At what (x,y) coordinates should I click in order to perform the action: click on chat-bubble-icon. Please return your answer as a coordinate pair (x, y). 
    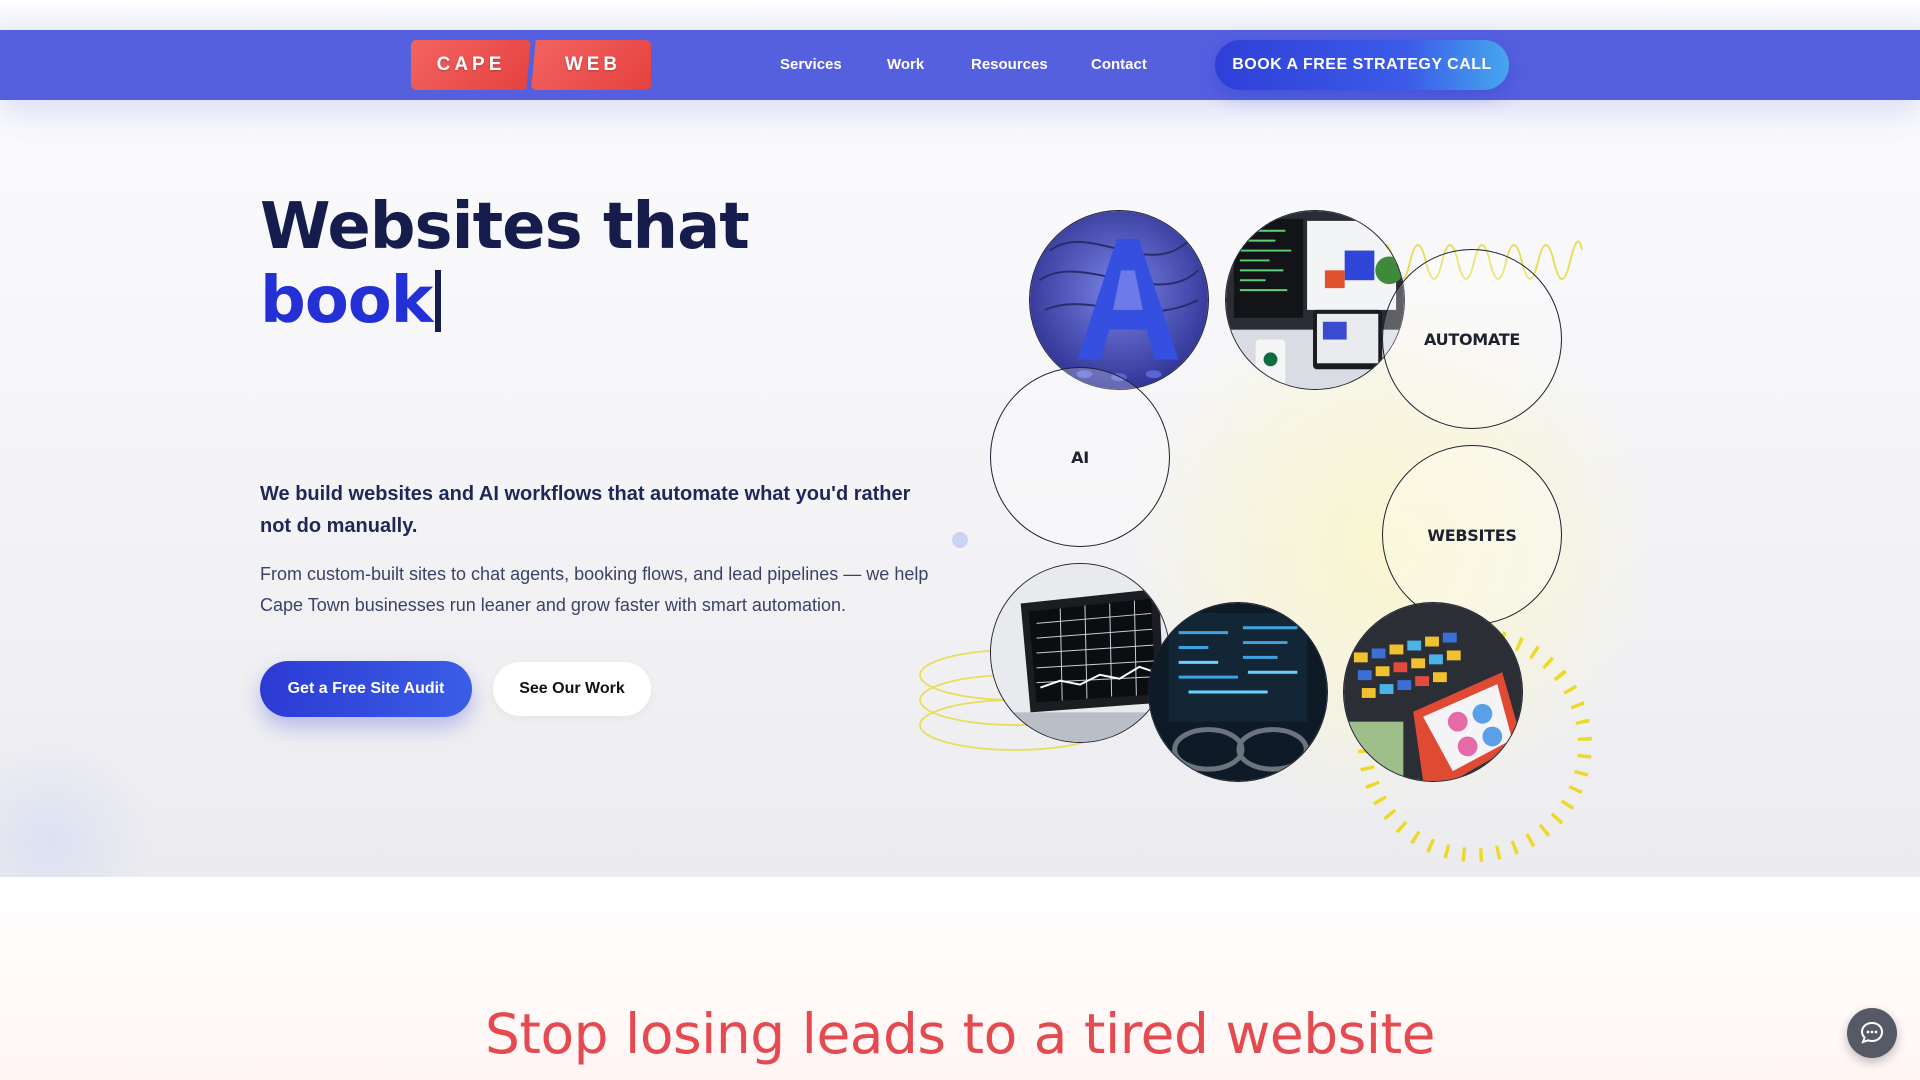
    Looking at the image, I should click on (1872, 1032).